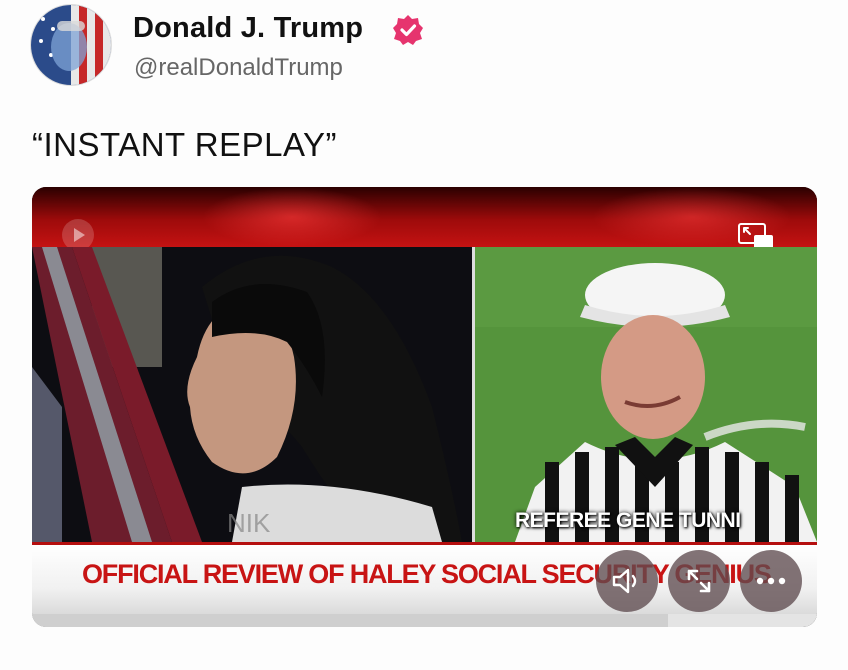 This screenshot has height=670, width=848. Describe the element at coordinates (350, 620) in the screenshot. I see `video-progress-fill` at that location.